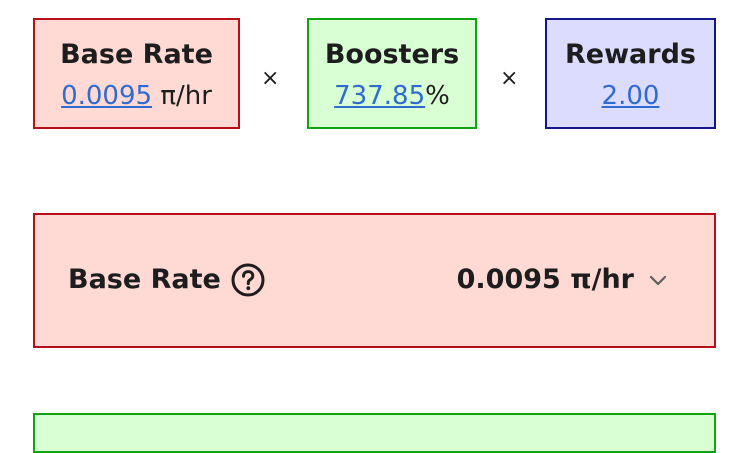  I want to click on boosters-value-line: 737.85%, so click(392, 96).